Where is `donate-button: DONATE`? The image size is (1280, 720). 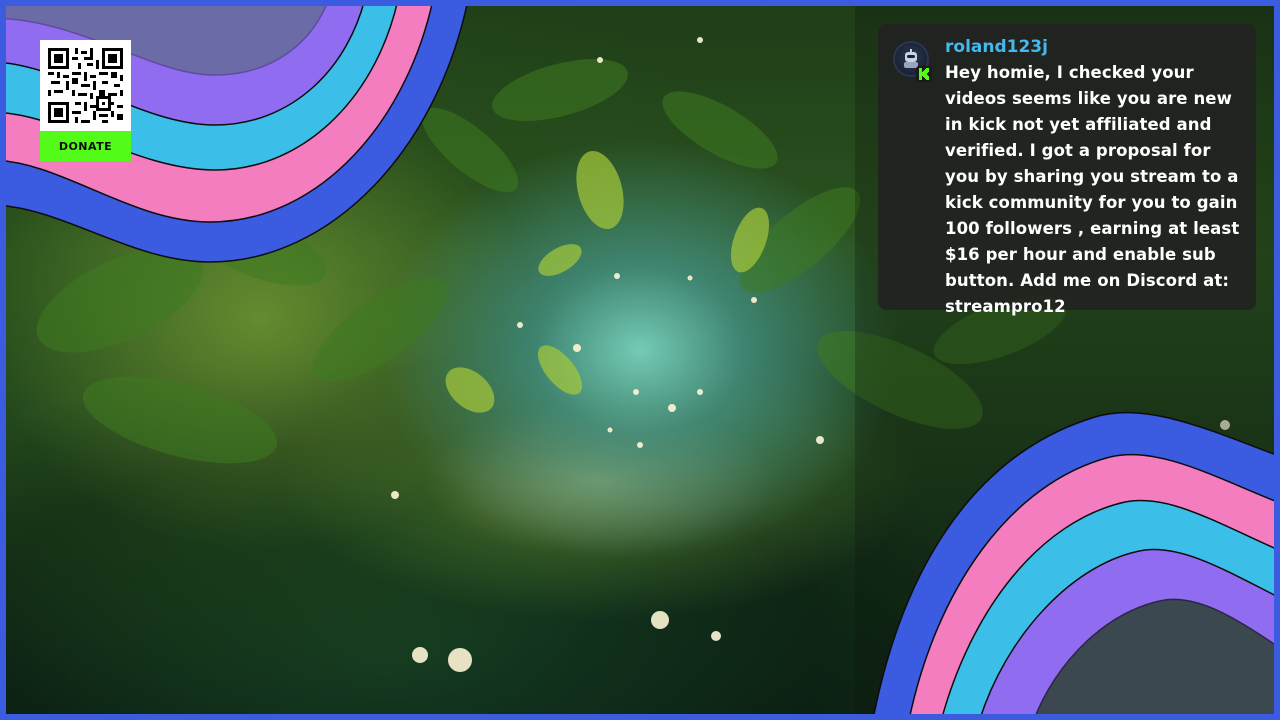
donate-button: DONATE is located at coordinates (85, 146).